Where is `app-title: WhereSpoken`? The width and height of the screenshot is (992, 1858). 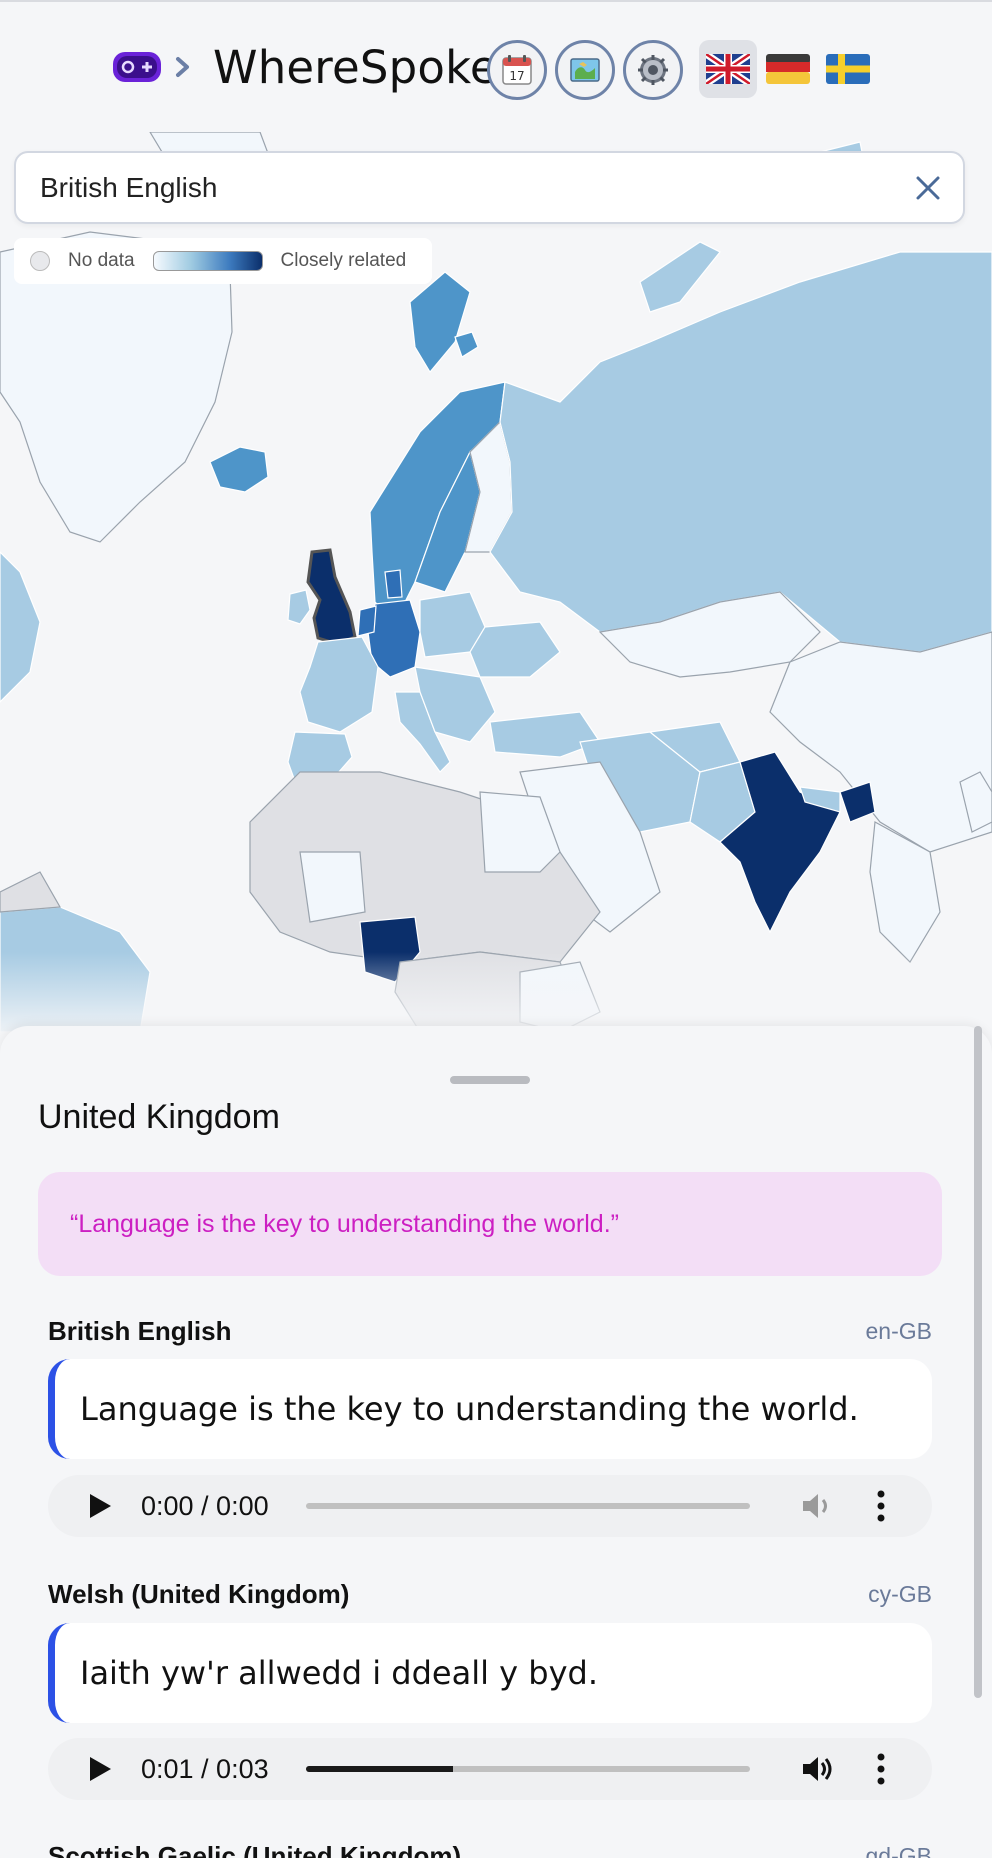
app-title: WhereSpoken is located at coordinates (370, 67).